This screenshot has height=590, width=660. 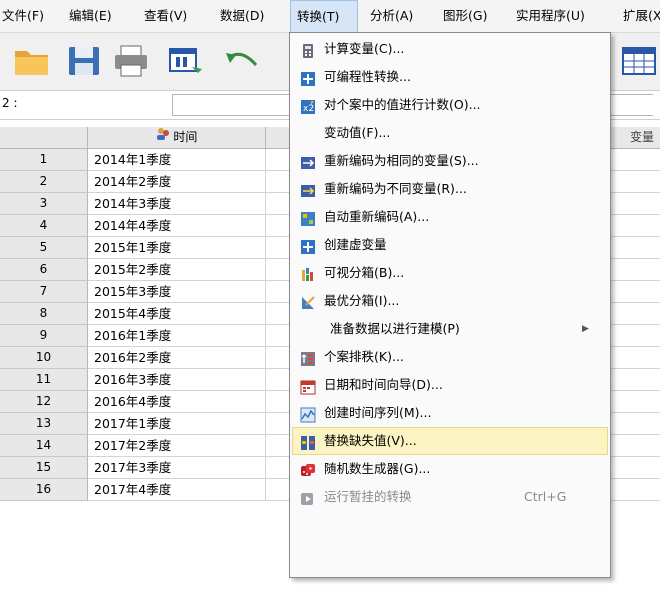 I want to click on svg-text: x2, so click(x=308, y=109).